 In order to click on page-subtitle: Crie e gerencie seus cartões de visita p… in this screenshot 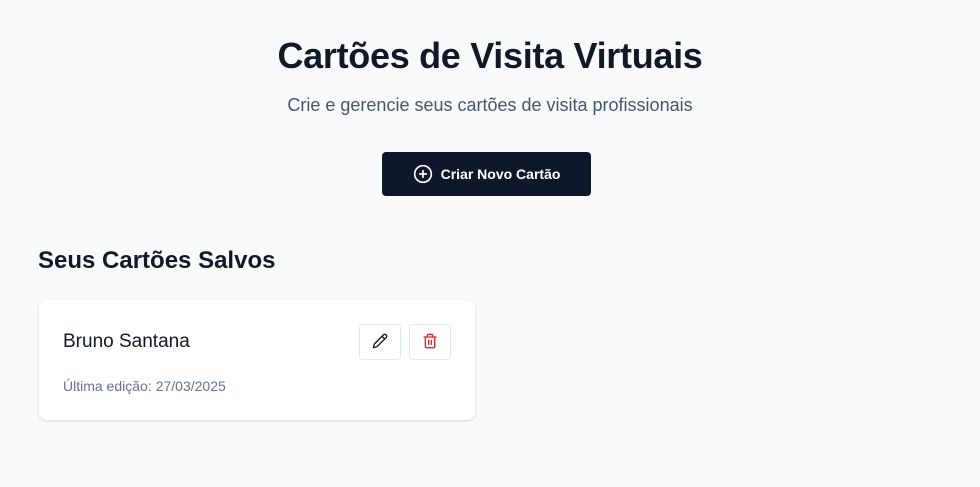, I will do `click(490, 105)`.